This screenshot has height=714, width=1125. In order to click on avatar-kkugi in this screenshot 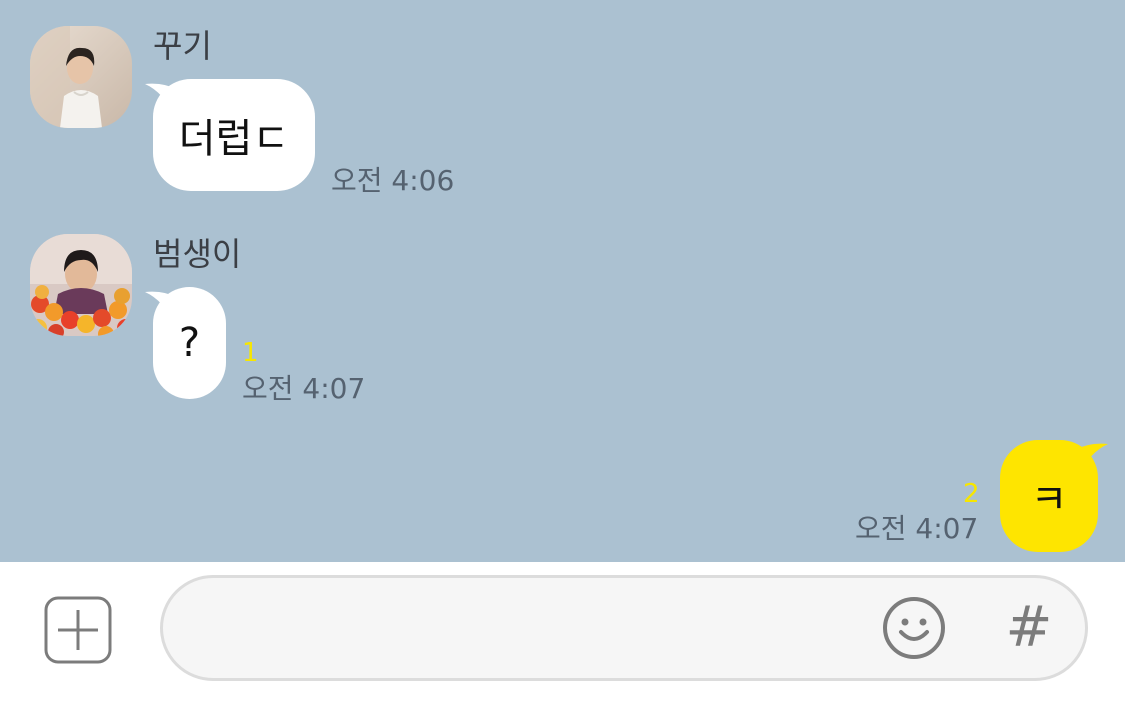, I will do `click(81, 77)`.